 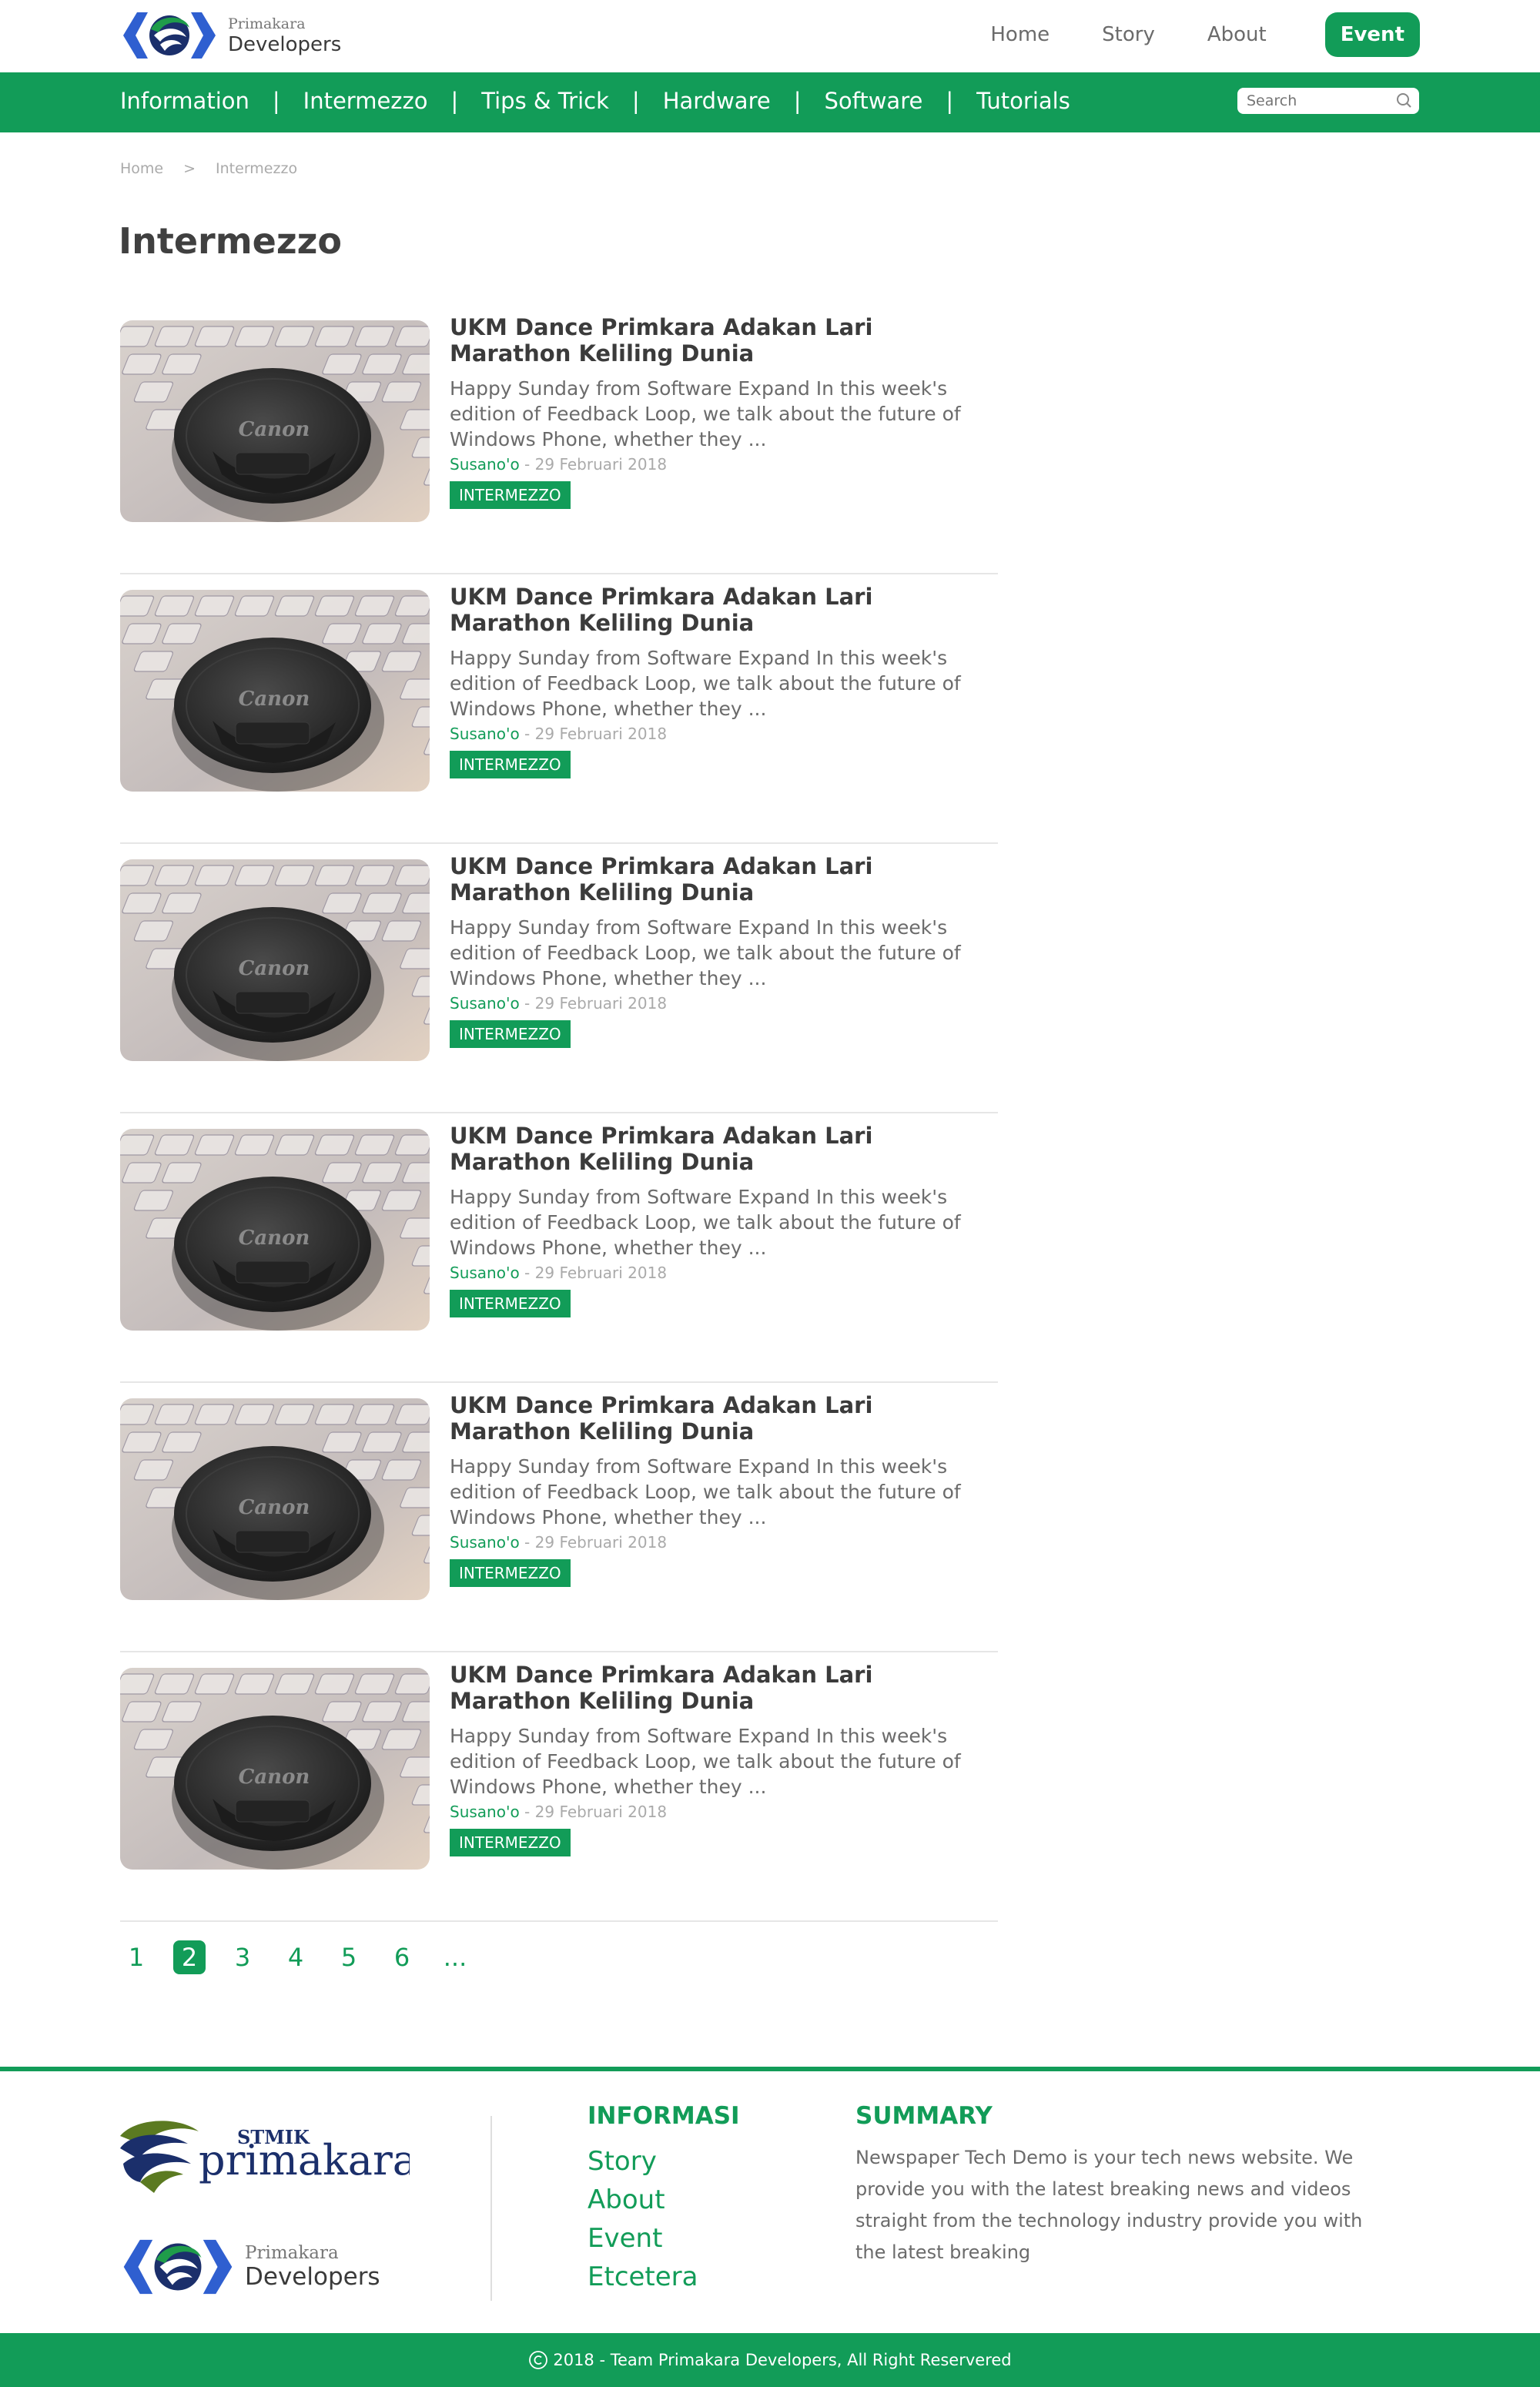 What do you see at coordinates (626, 2199) in the screenshot?
I see `footer-link-about: About` at bounding box center [626, 2199].